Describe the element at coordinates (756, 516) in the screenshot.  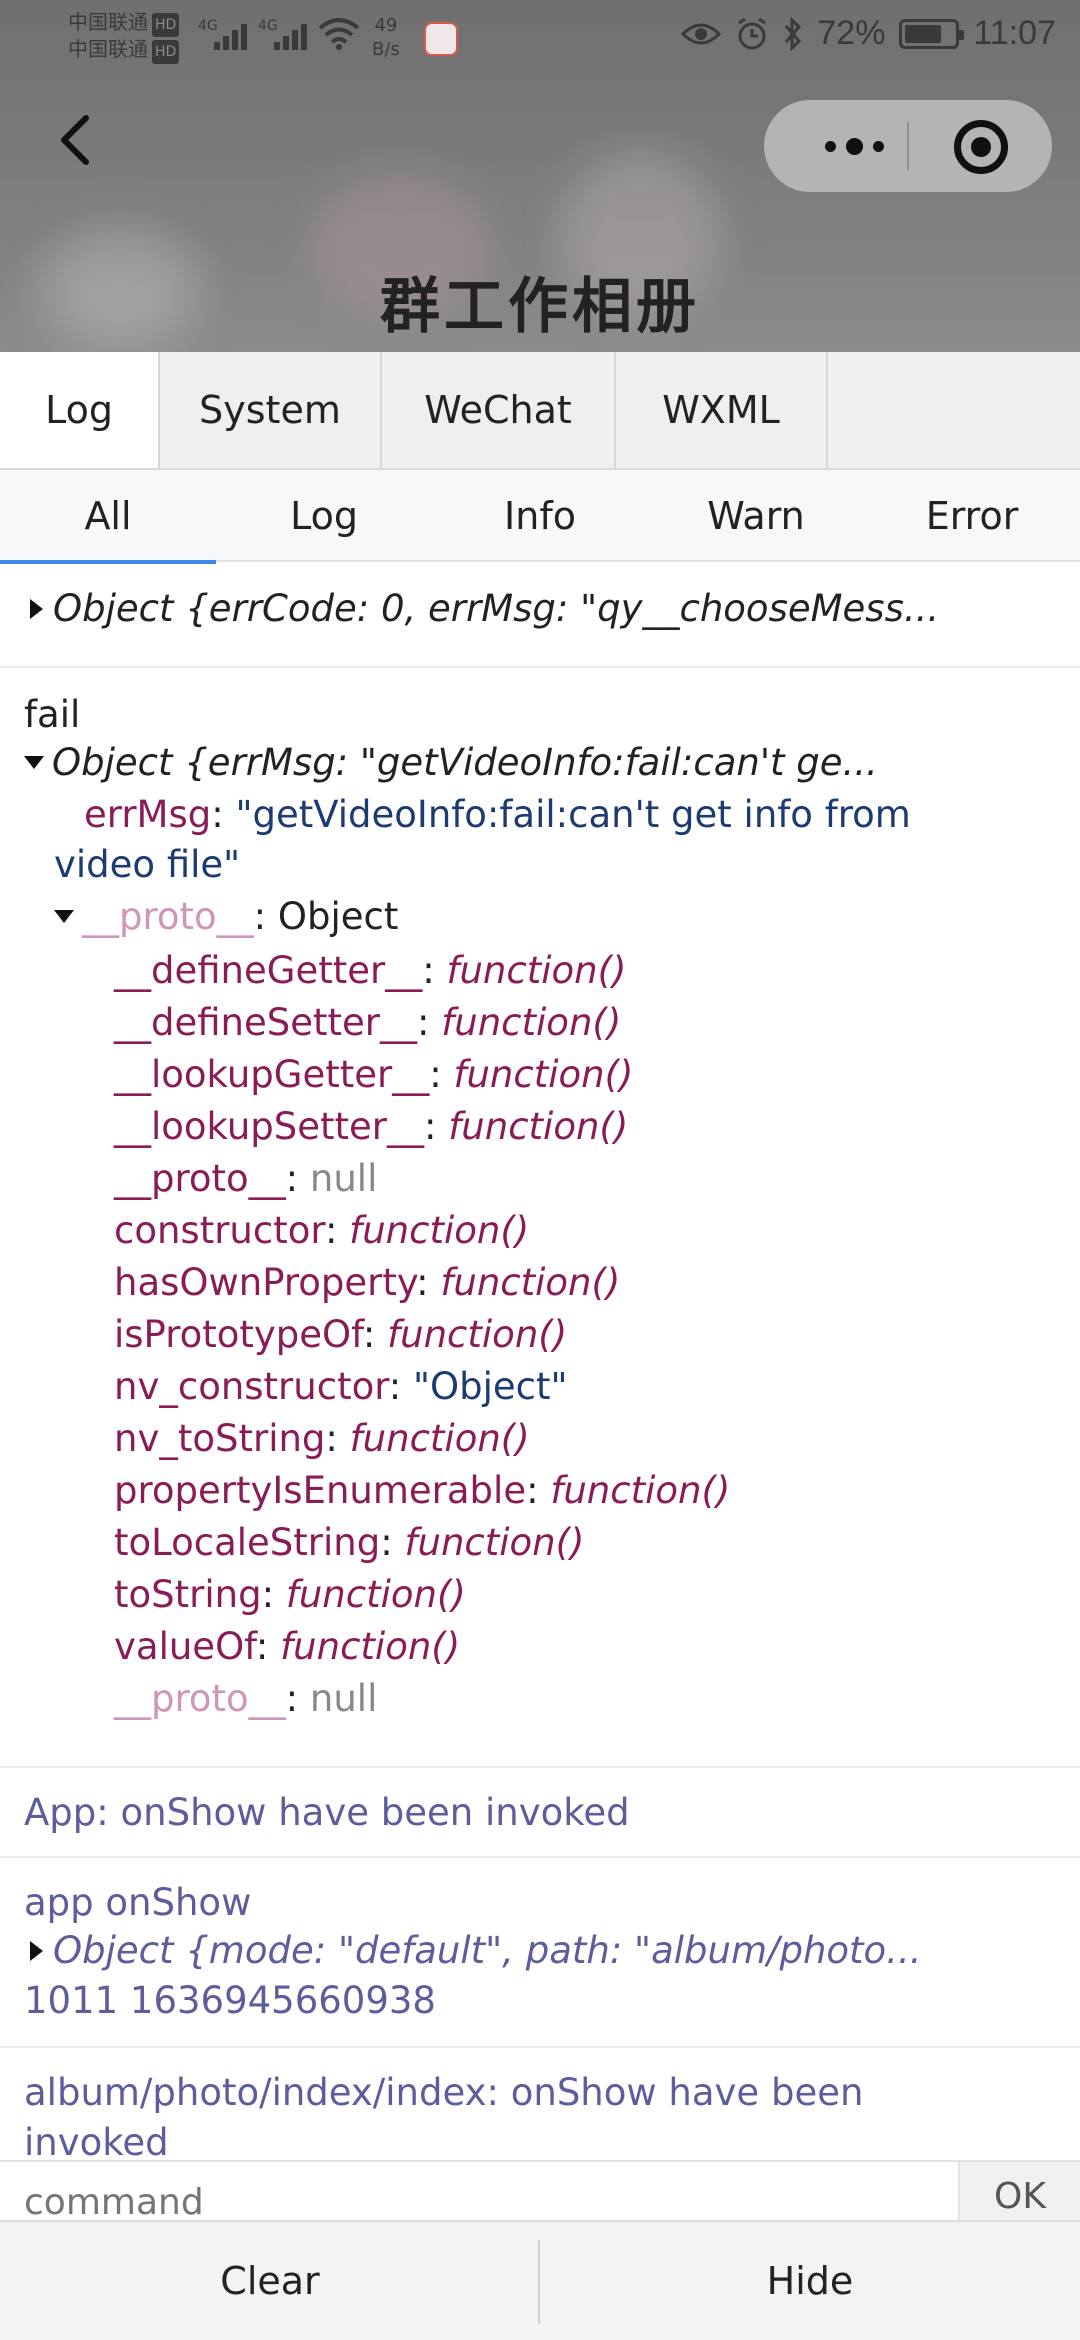
I see `filter-warn: Warn` at that location.